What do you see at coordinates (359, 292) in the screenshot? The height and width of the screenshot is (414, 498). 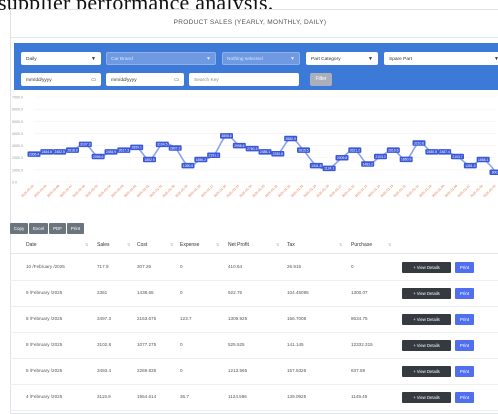 I see `cell-purchase: 1300.07` at bounding box center [359, 292].